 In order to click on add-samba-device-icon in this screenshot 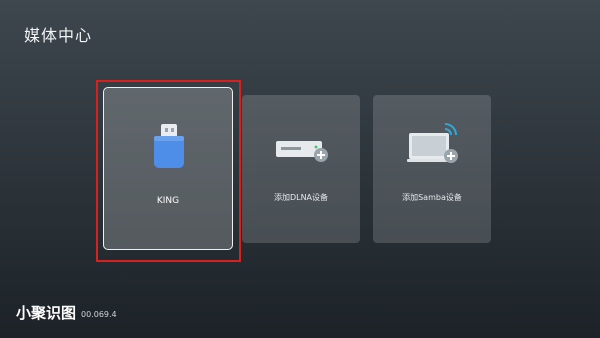, I will do `click(435, 147)`.